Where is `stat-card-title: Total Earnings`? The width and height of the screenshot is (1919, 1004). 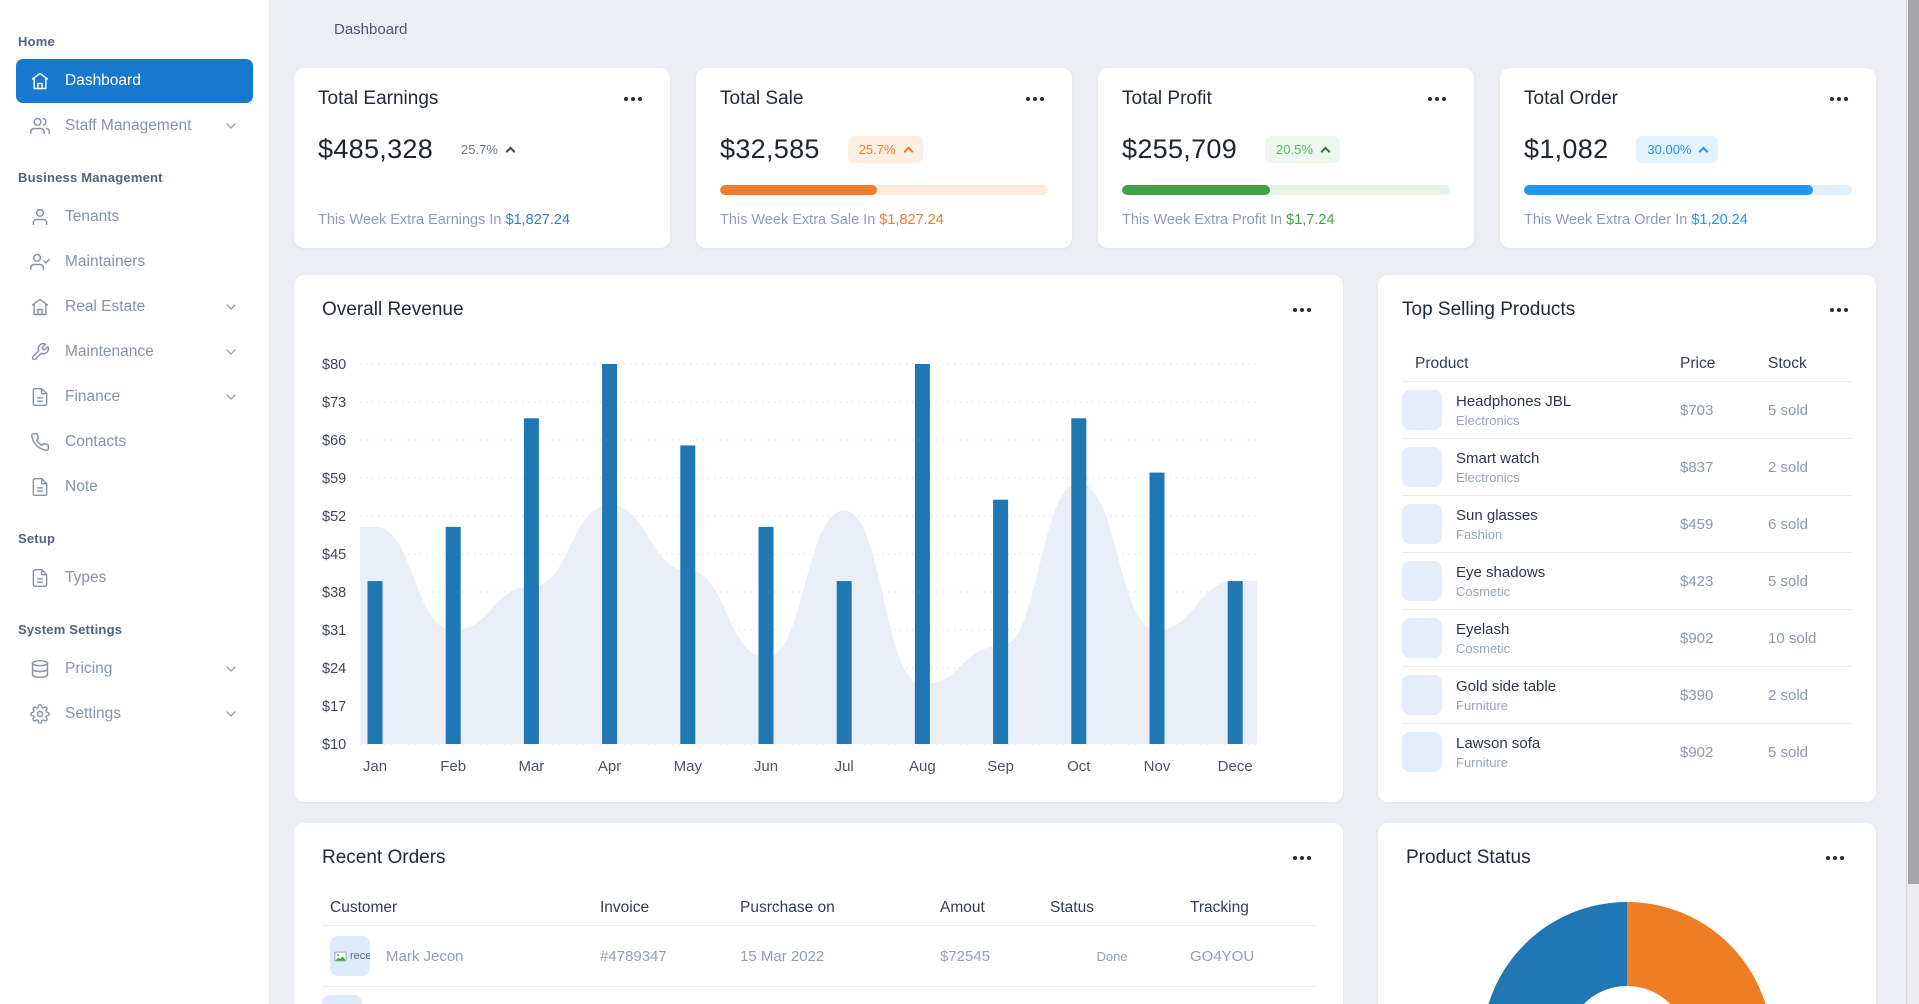 stat-card-title: Total Earnings is located at coordinates (378, 98).